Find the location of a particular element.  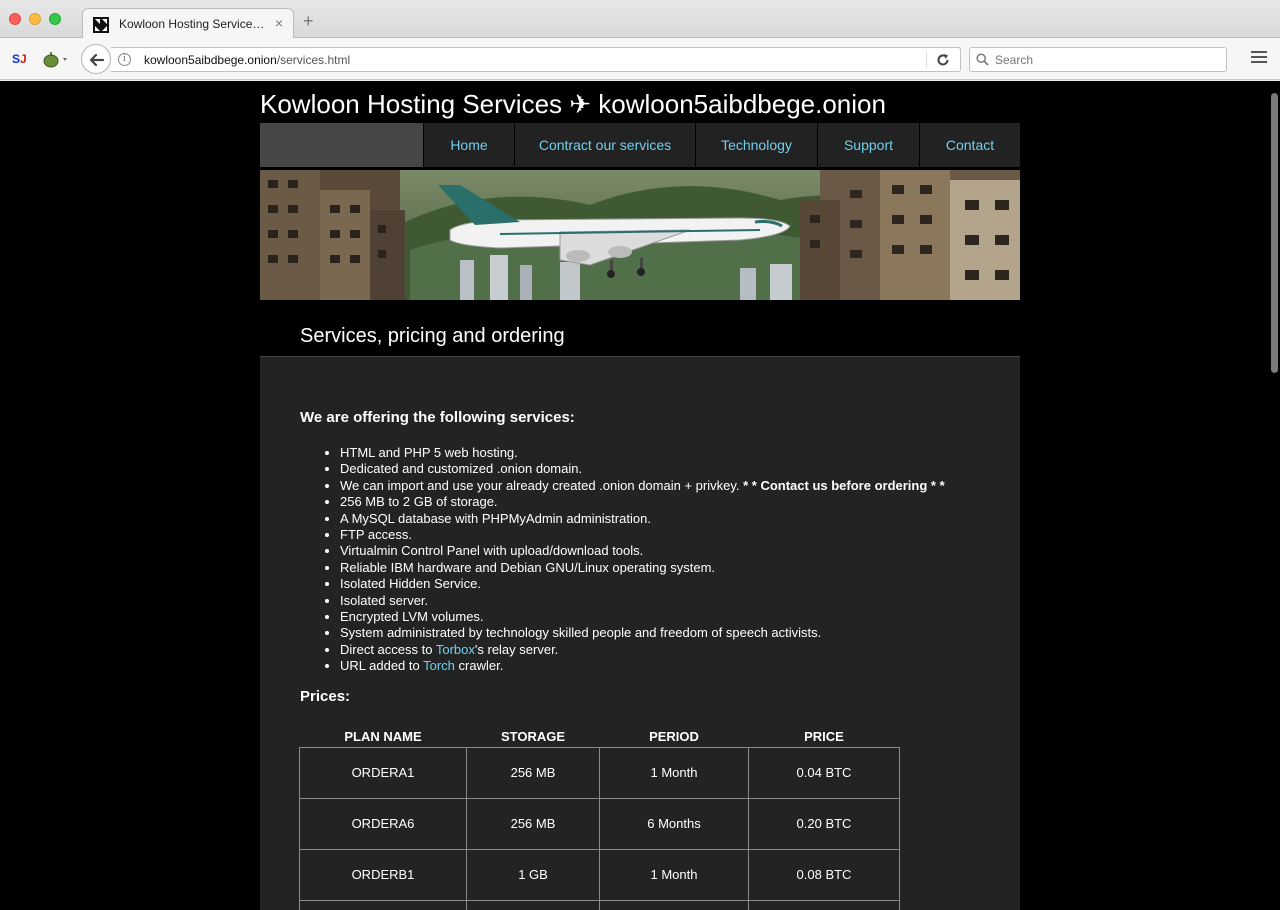

nav-technology: Technology is located at coordinates (756, 145).